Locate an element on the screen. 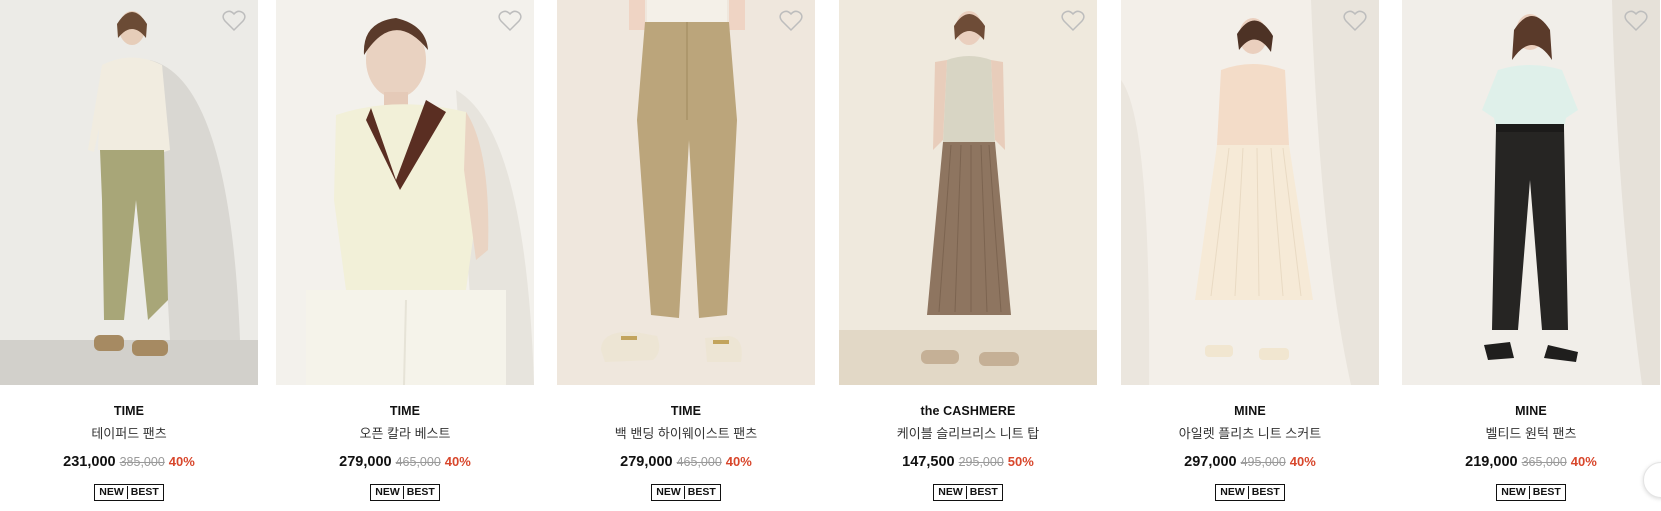  discount-rate: 50% is located at coordinates (1020, 461).